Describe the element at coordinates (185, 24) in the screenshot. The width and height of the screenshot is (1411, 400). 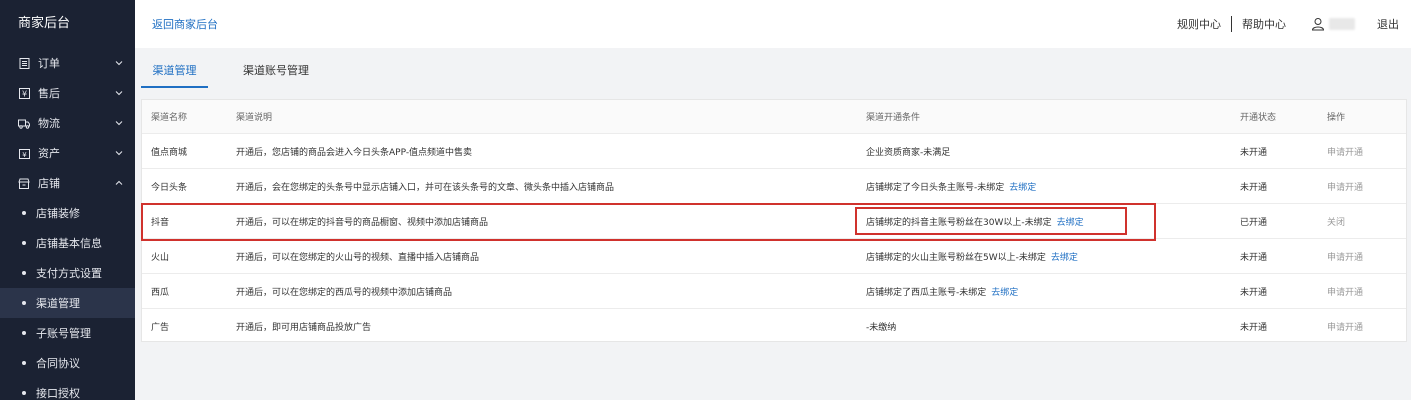
I see `back-to-merchant-link: 返回商家后台` at that location.